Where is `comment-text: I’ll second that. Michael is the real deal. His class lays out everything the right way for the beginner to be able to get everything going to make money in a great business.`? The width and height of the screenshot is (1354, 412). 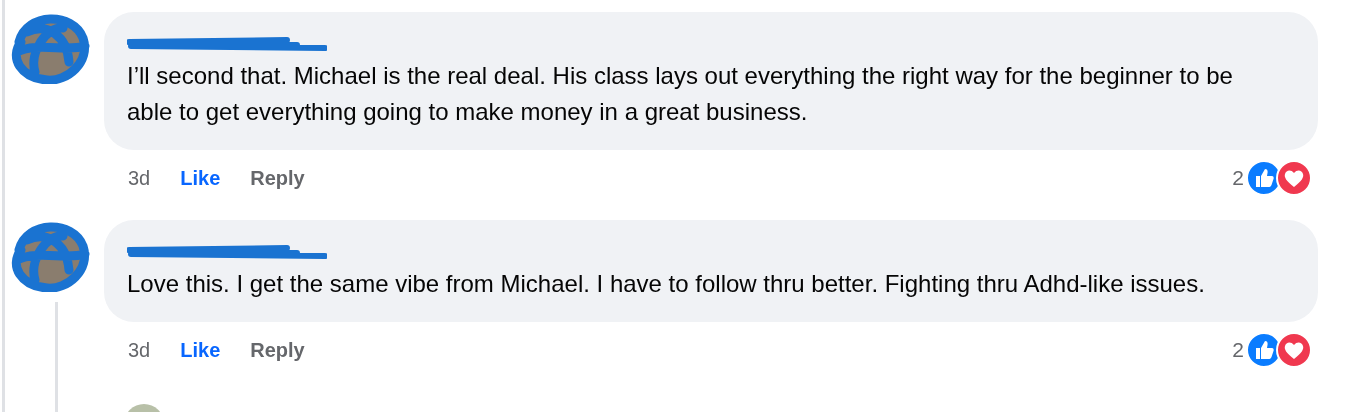 comment-text: I’ll second that. Michael is the real deal. His class lays out everything the right way for the beginner to be able to get everything going to make money in a great business. is located at coordinates (680, 94).